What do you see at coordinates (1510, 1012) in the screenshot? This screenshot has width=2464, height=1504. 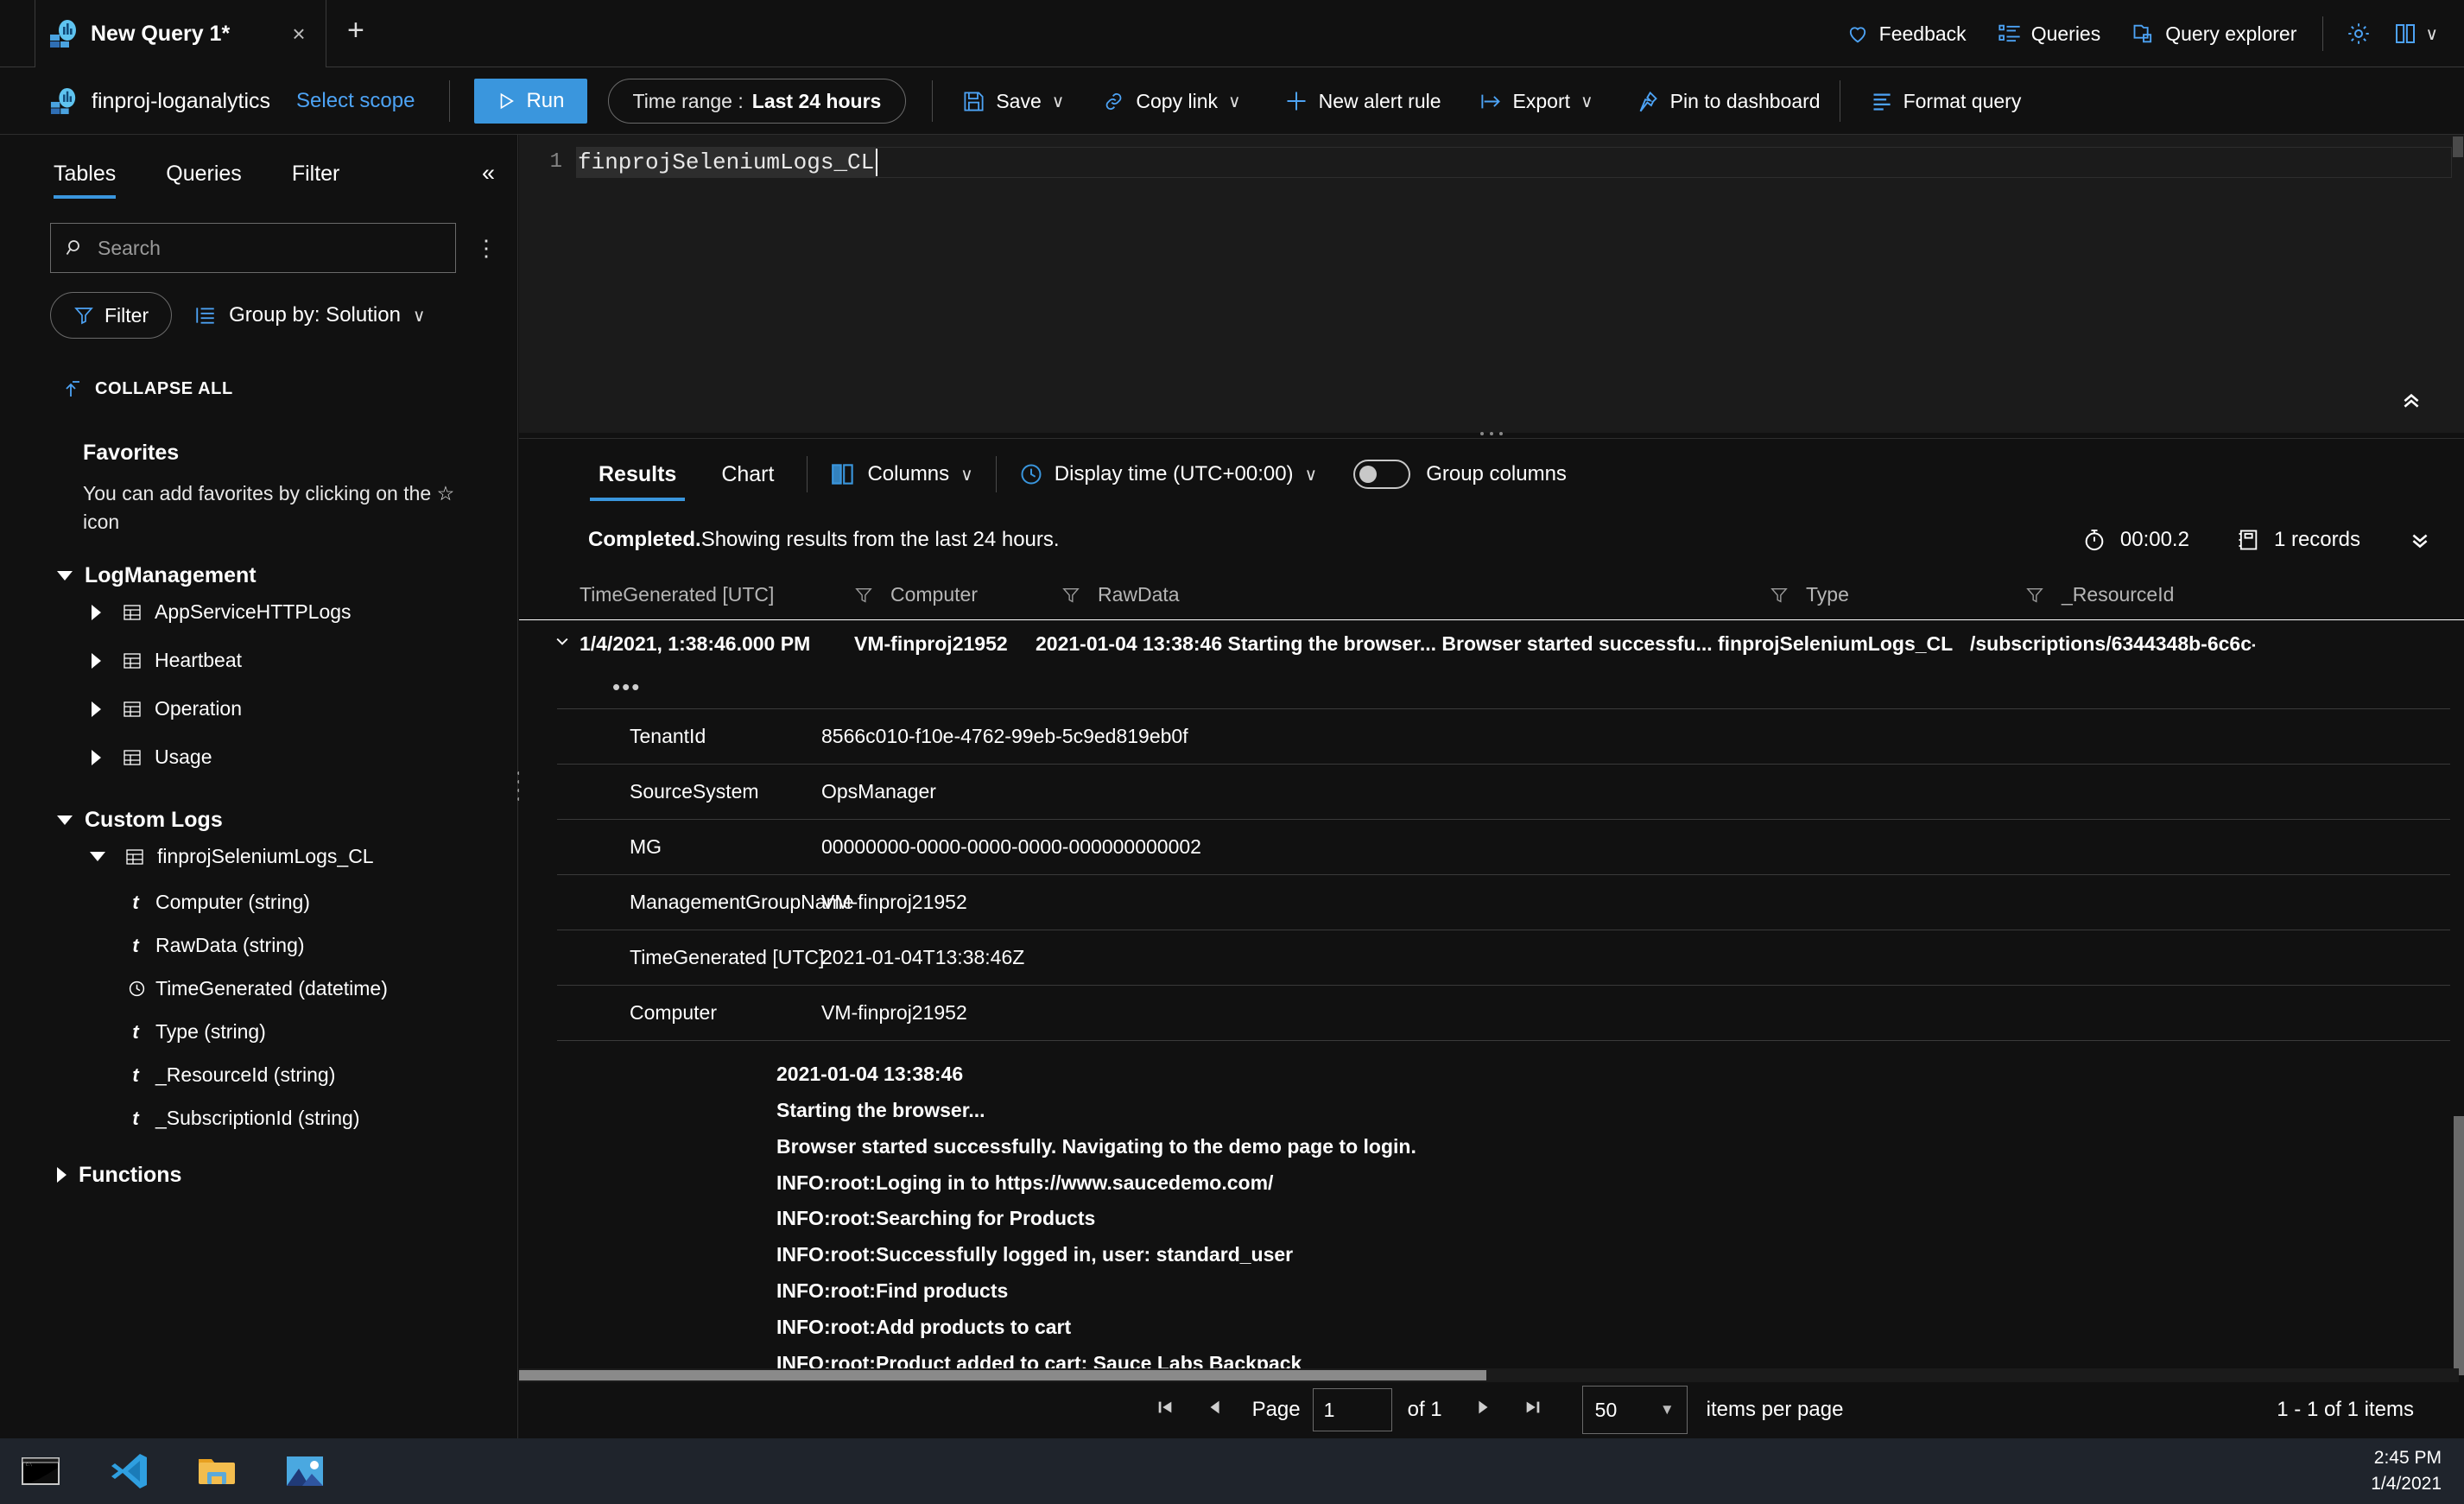 I see `detail-row: Computer VM-finproj21952` at bounding box center [1510, 1012].